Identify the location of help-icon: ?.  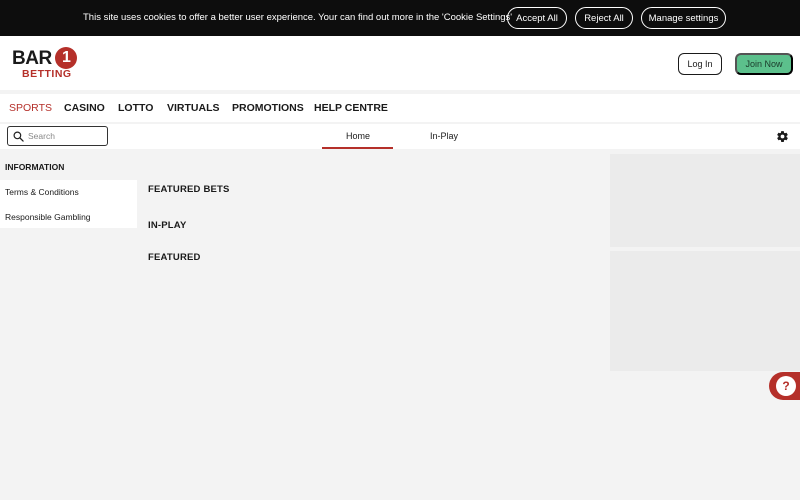
(786, 386).